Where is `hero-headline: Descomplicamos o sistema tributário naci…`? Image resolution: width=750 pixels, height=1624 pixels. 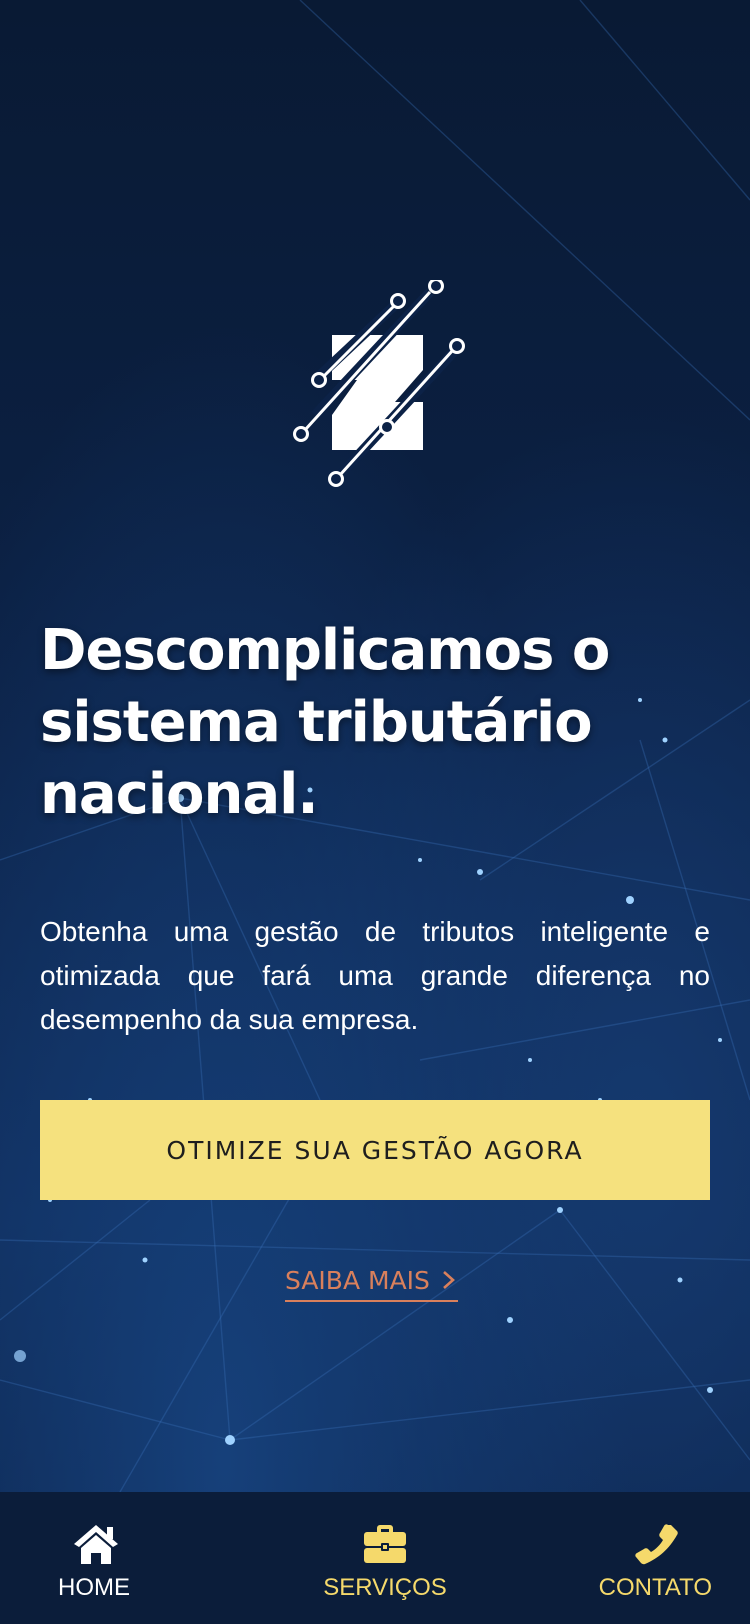 hero-headline: Descomplicamos o sistema tributário naci… is located at coordinates (325, 722).